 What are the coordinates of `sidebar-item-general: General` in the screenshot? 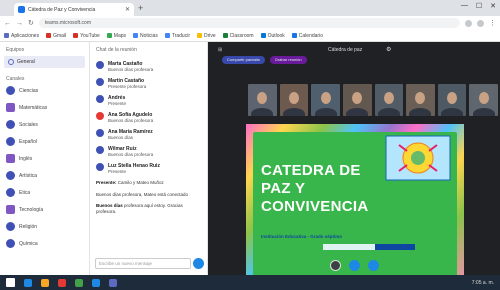 It's located at (44, 62).